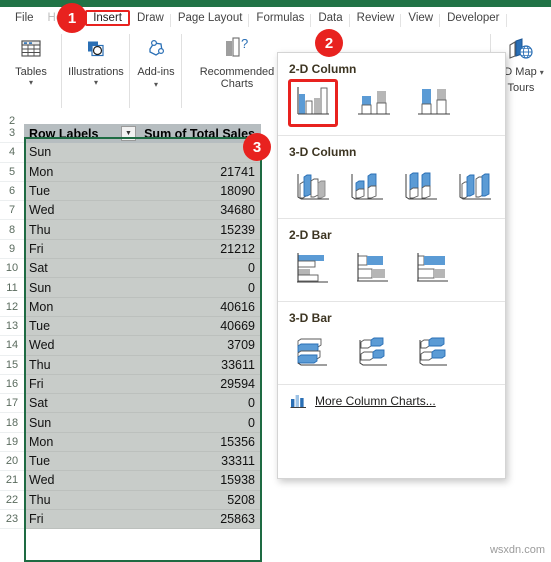 The width and height of the screenshot is (551, 562). What do you see at coordinates (521, 88) in the screenshot?
I see `tours-group-label: Tours` at bounding box center [521, 88].